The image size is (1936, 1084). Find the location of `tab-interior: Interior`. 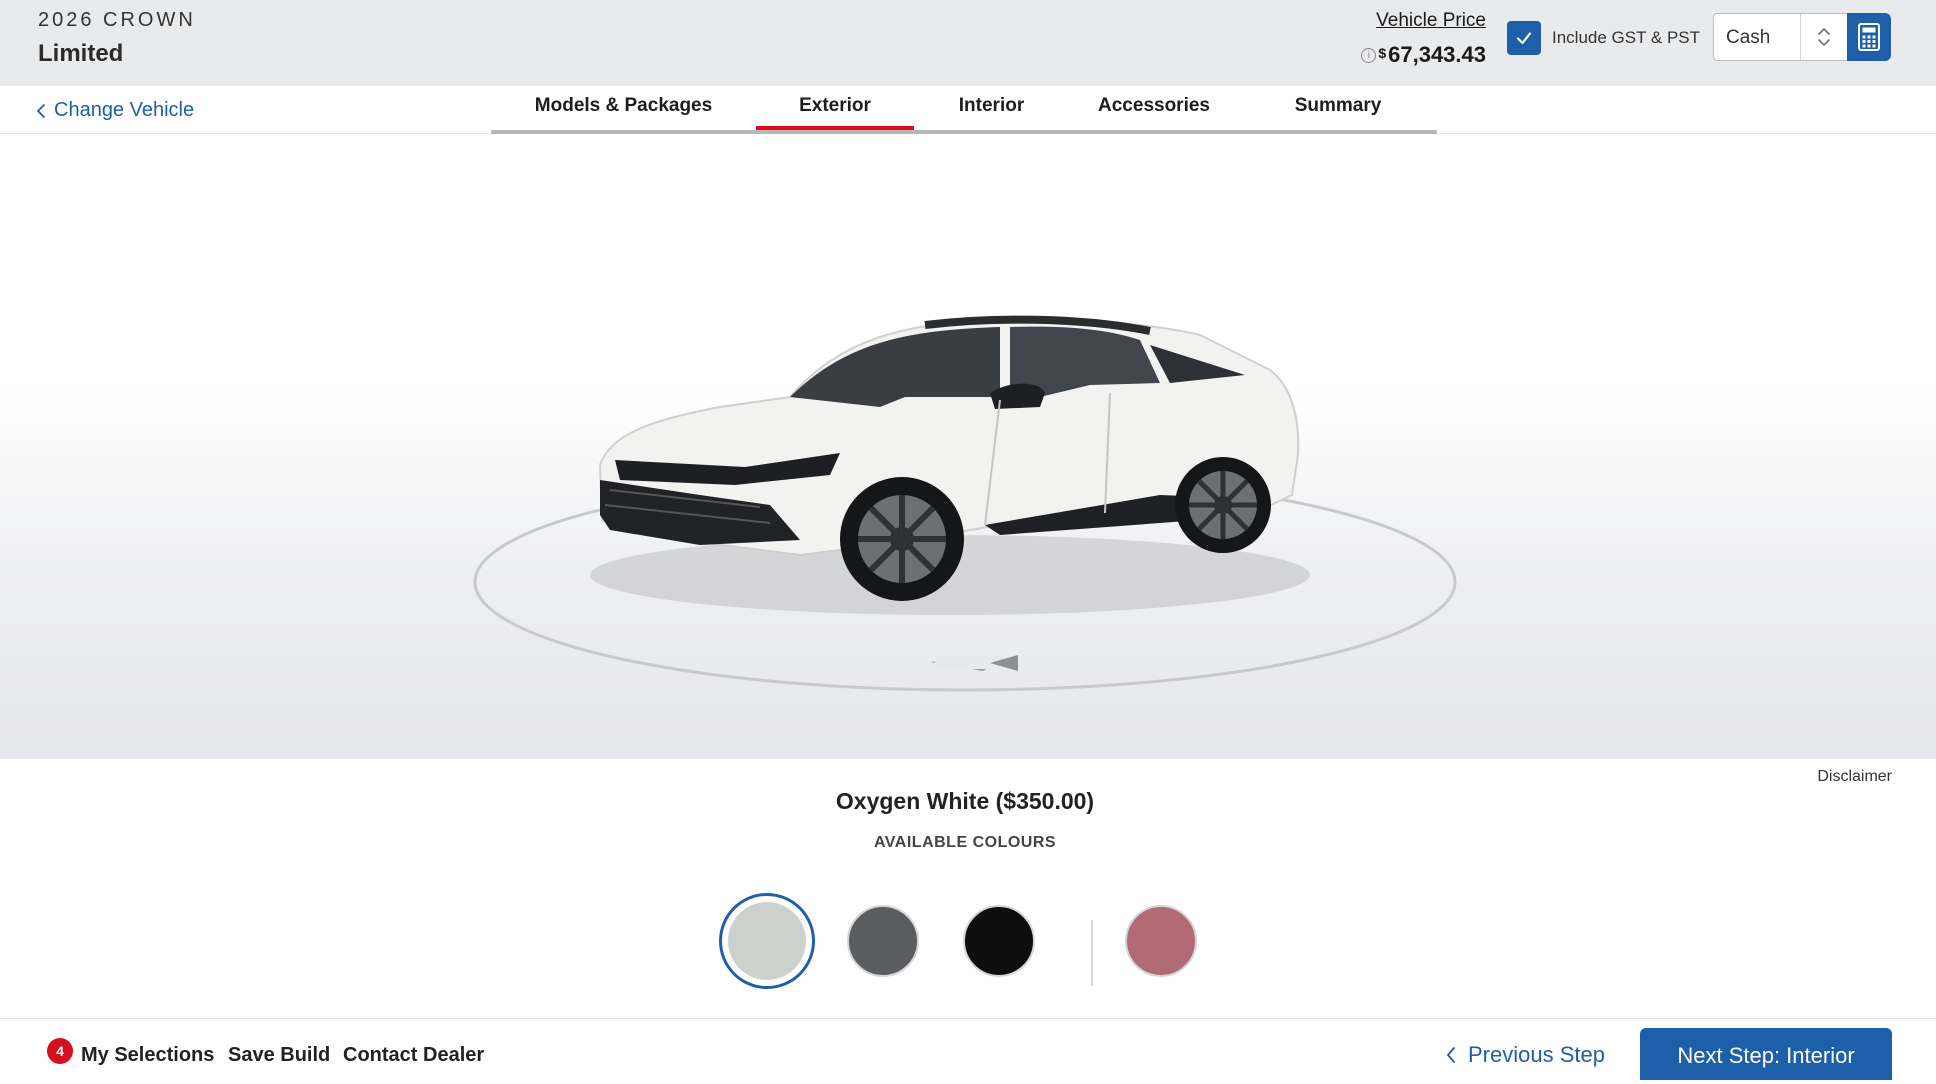

tab-interior: Interior is located at coordinates (991, 106).